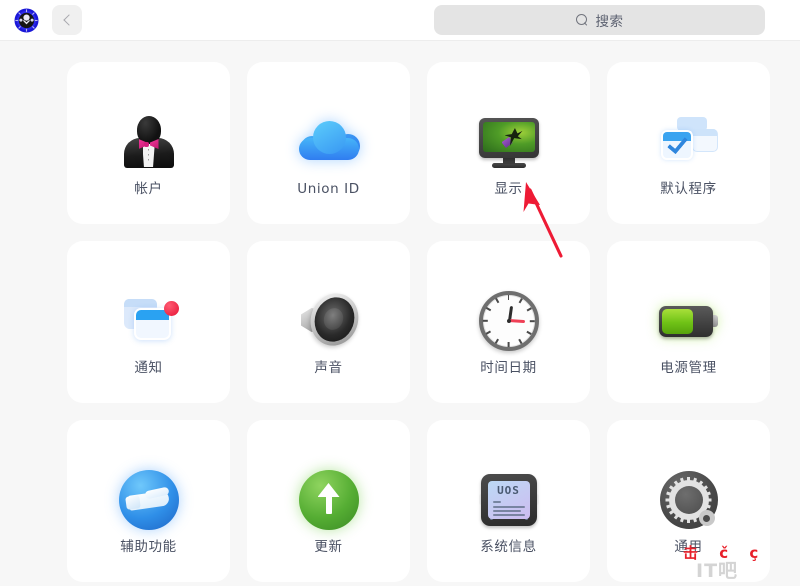  I want to click on module-card-notification: 通知, so click(148, 322).